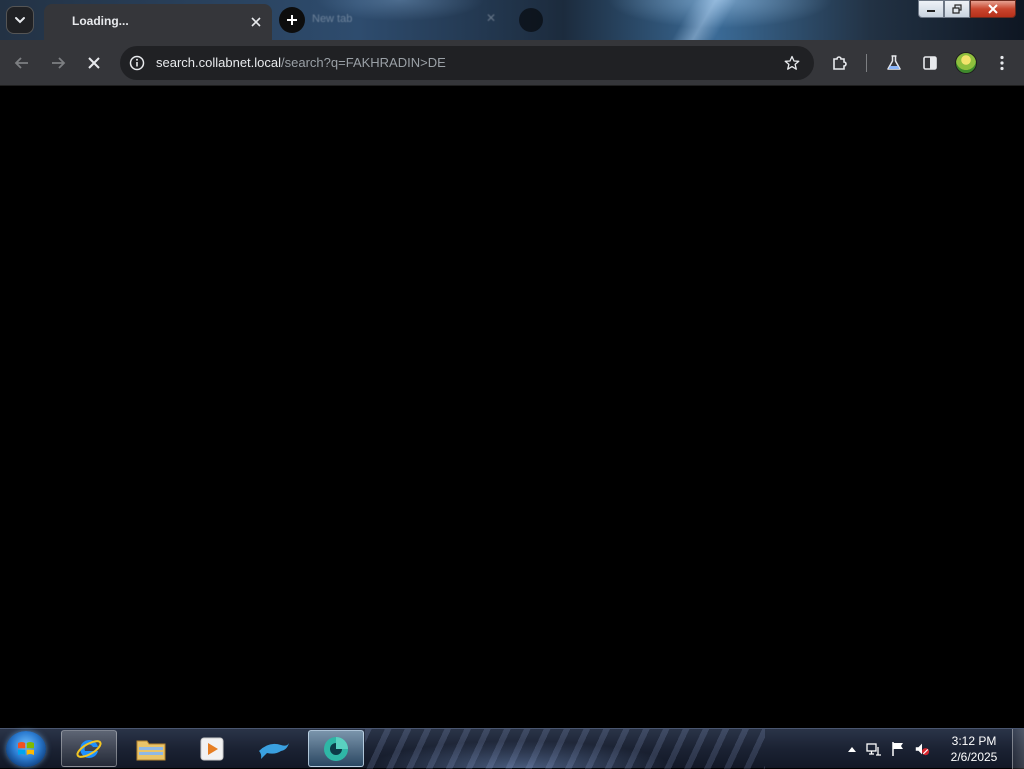  I want to click on profile-avatar, so click(966, 63).